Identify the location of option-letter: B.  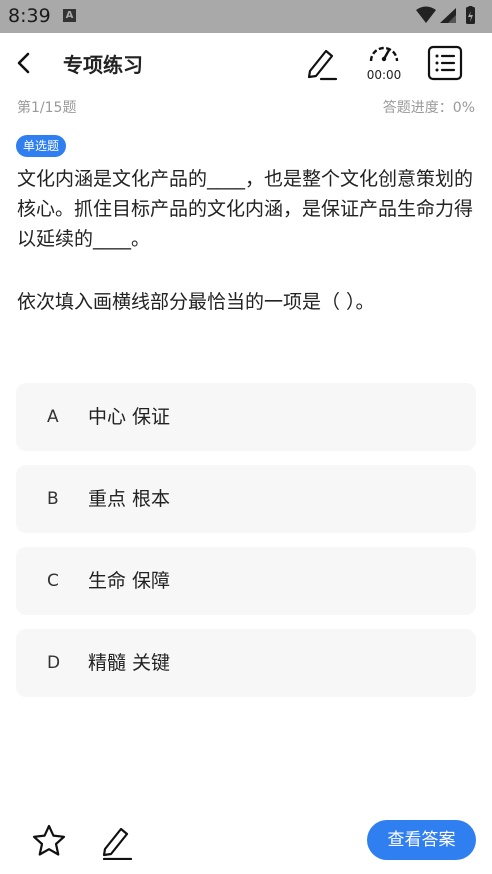
(53, 499).